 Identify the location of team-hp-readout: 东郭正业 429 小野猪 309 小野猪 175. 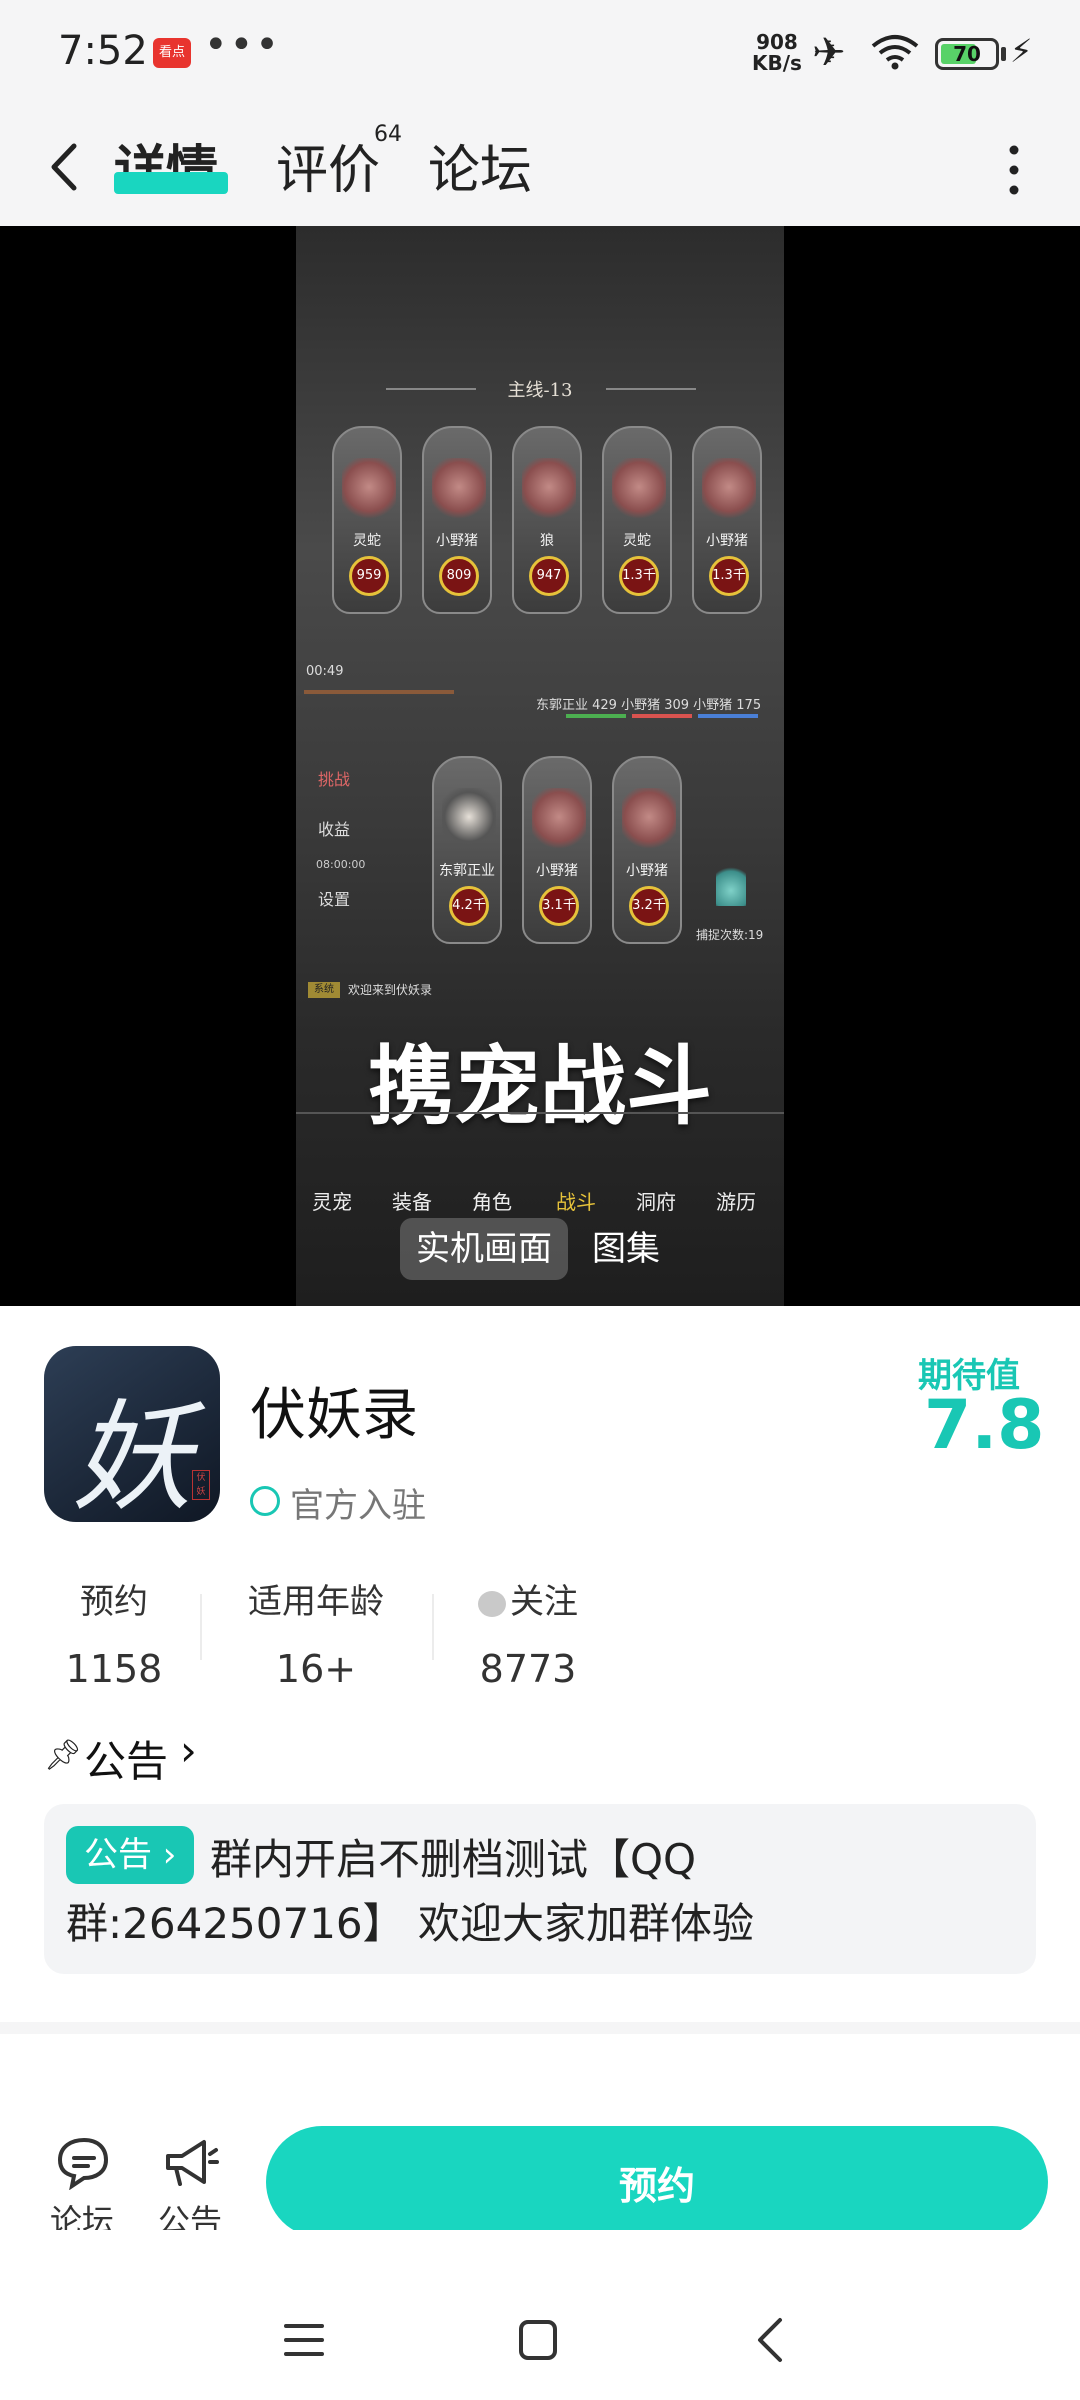
(649, 705).